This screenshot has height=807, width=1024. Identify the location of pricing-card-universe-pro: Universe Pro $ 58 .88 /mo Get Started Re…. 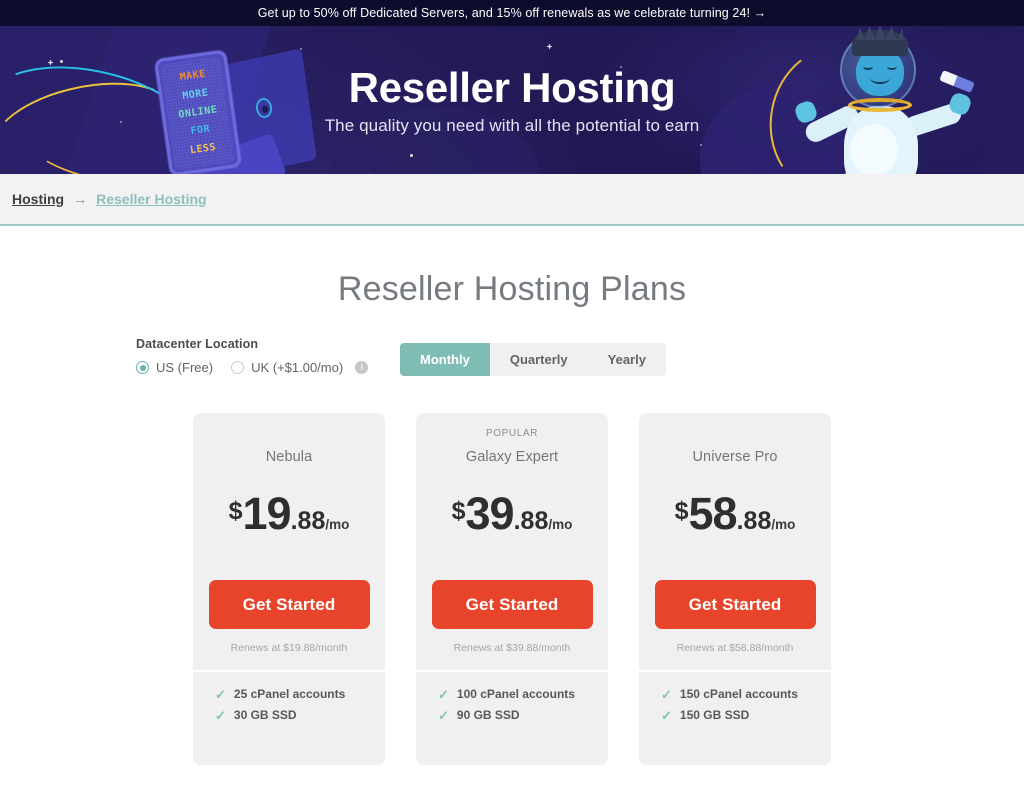
(735, 589).